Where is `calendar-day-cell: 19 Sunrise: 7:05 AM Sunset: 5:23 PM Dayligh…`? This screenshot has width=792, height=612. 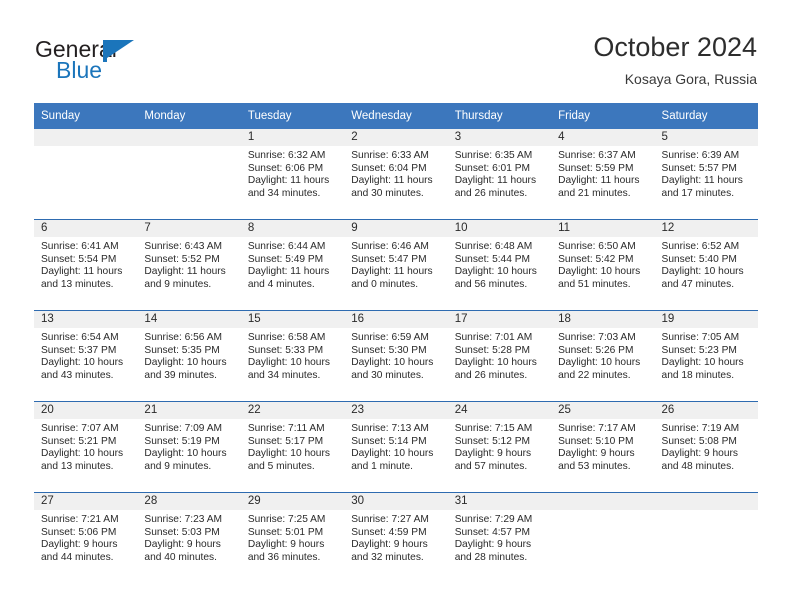 calendar-day-cell: 19 Sunrise: 7:05 AM Sunset: 5:23 PM Dayligh… is located at coordinates (706, 356).